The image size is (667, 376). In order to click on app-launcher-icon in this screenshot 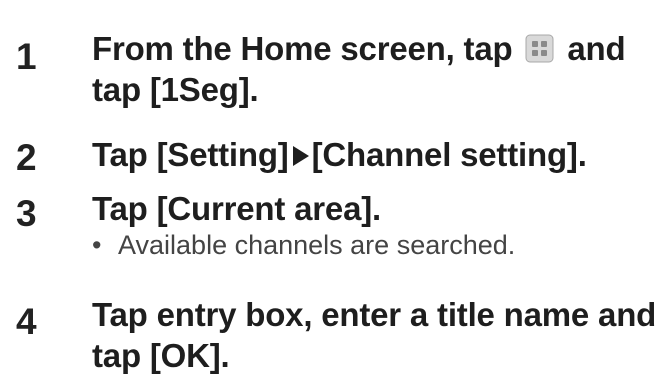, I will do `click(539, 47)`.